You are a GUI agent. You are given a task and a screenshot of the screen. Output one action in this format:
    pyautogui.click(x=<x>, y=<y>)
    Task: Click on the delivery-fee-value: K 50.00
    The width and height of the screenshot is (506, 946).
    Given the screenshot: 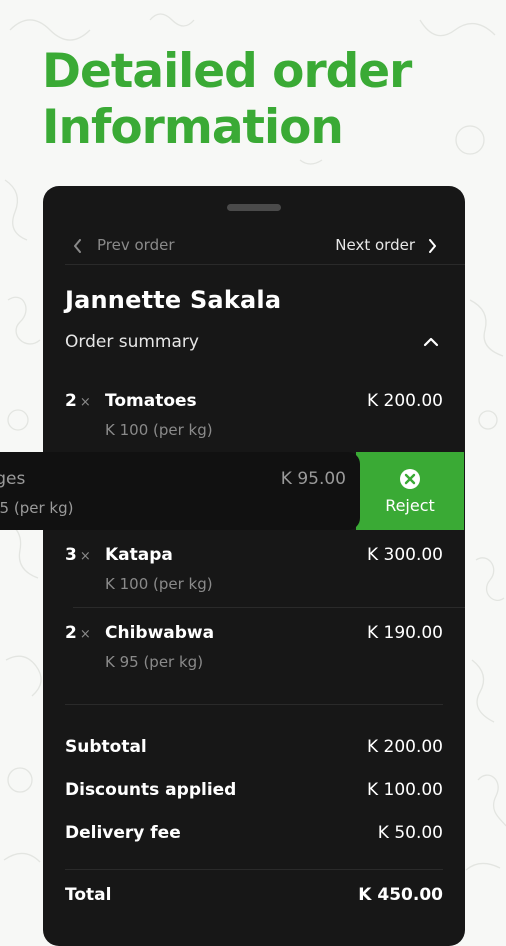 What is the action you would take?
    pyautogui.click(x=410, y=833)
    